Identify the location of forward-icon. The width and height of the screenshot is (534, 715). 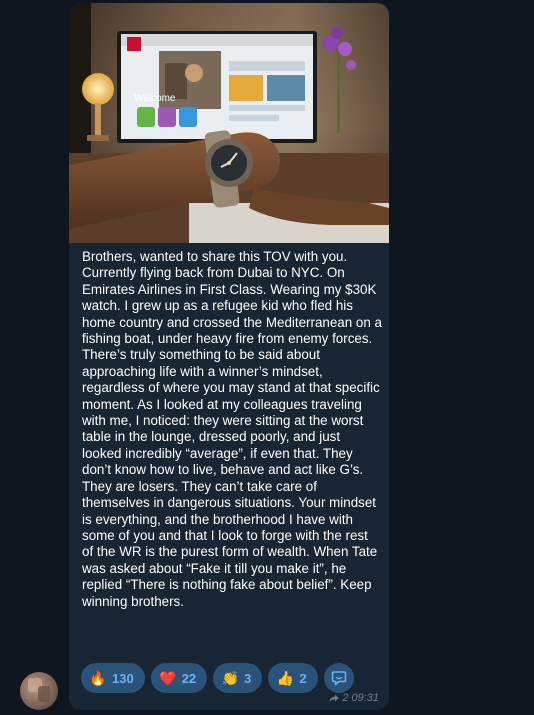
(334, 698).